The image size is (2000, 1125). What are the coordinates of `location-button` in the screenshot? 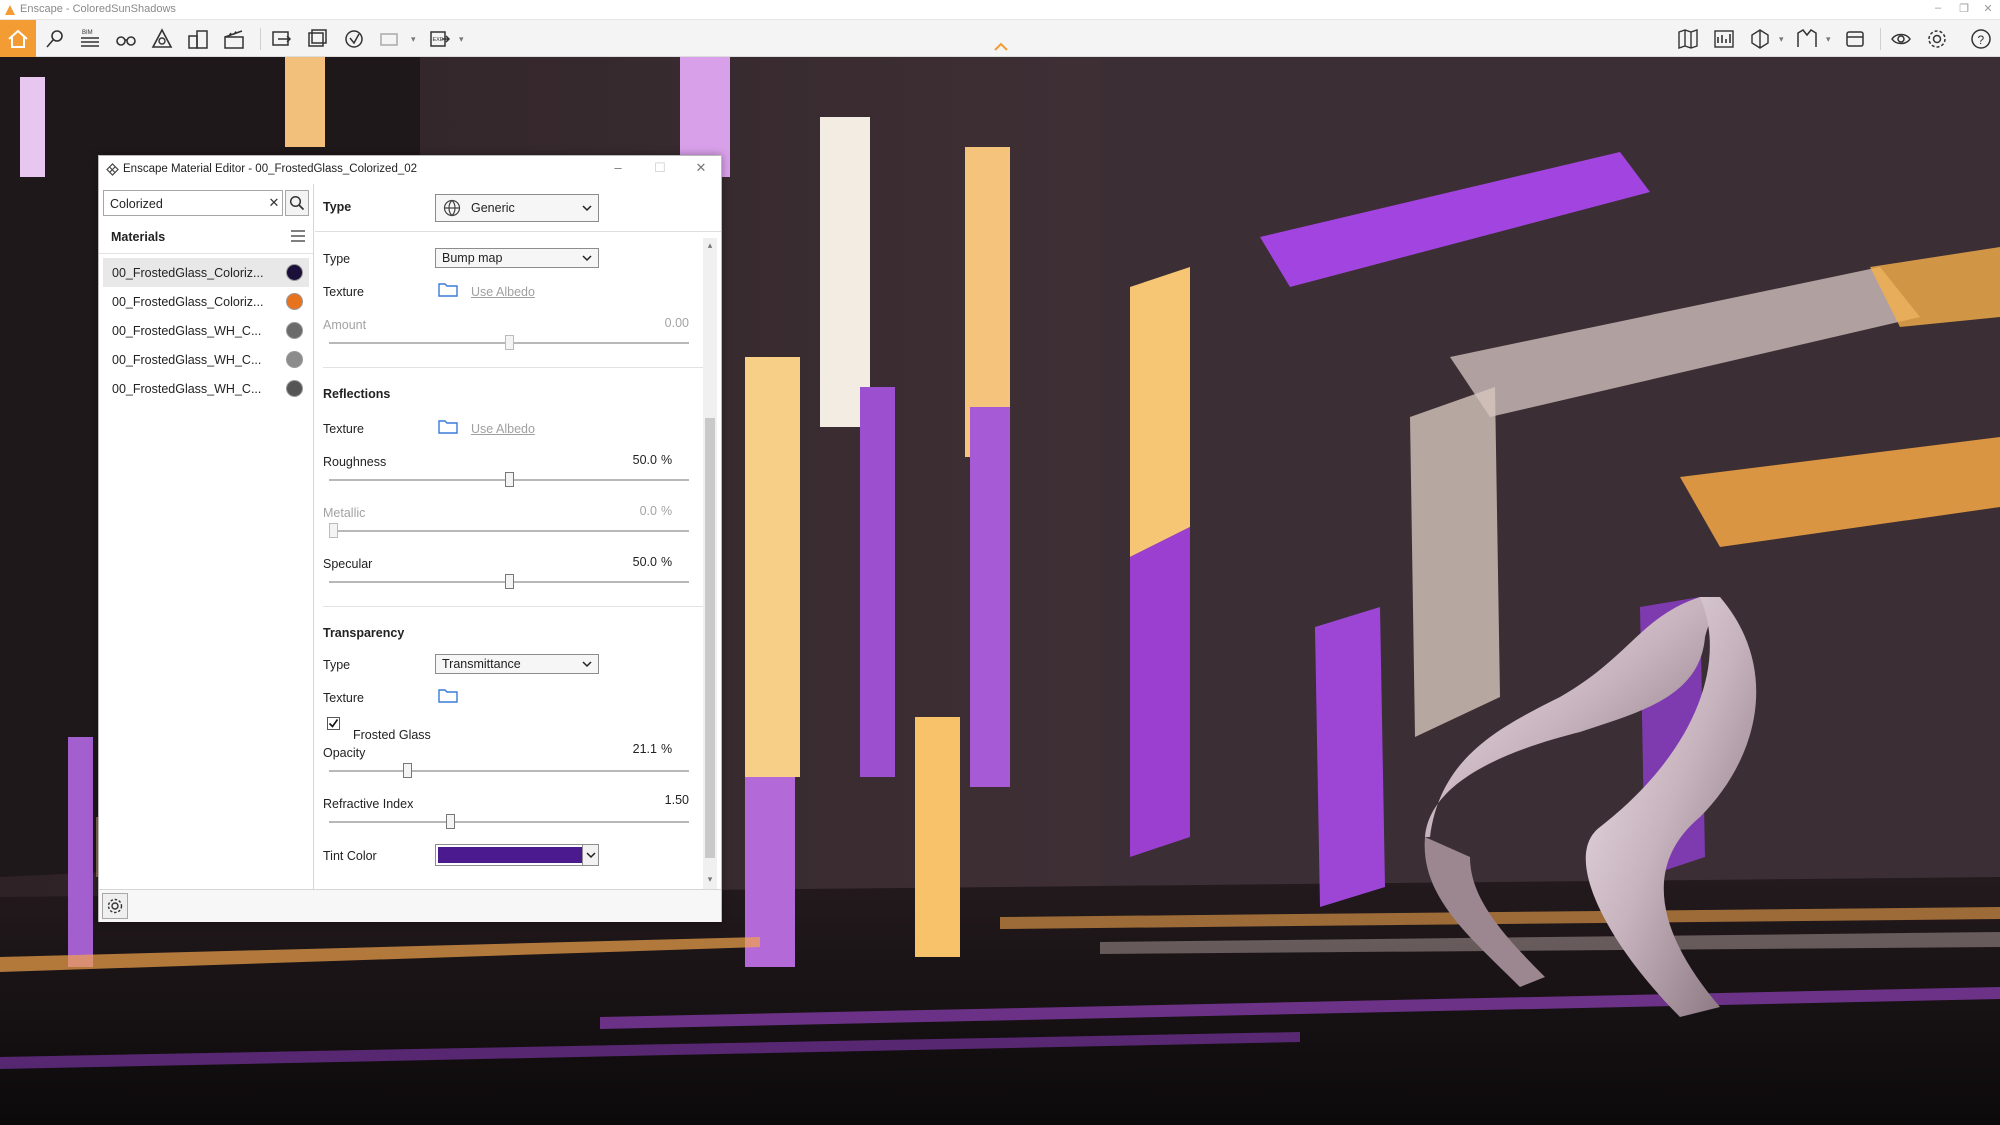 It's located at (55, 39).